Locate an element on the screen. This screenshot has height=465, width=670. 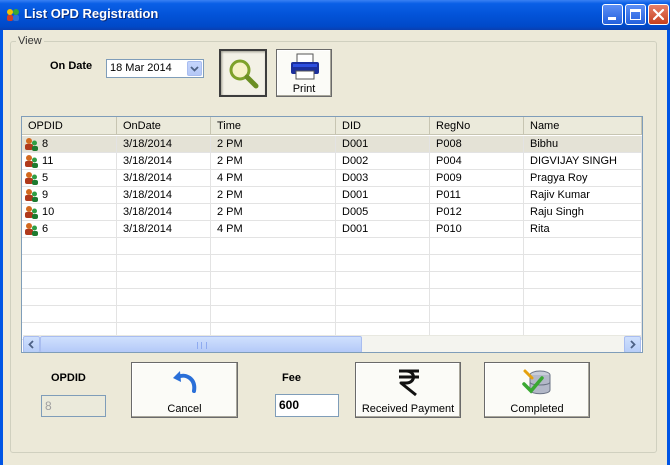
printer-icon is located at coordinates (305, 66).